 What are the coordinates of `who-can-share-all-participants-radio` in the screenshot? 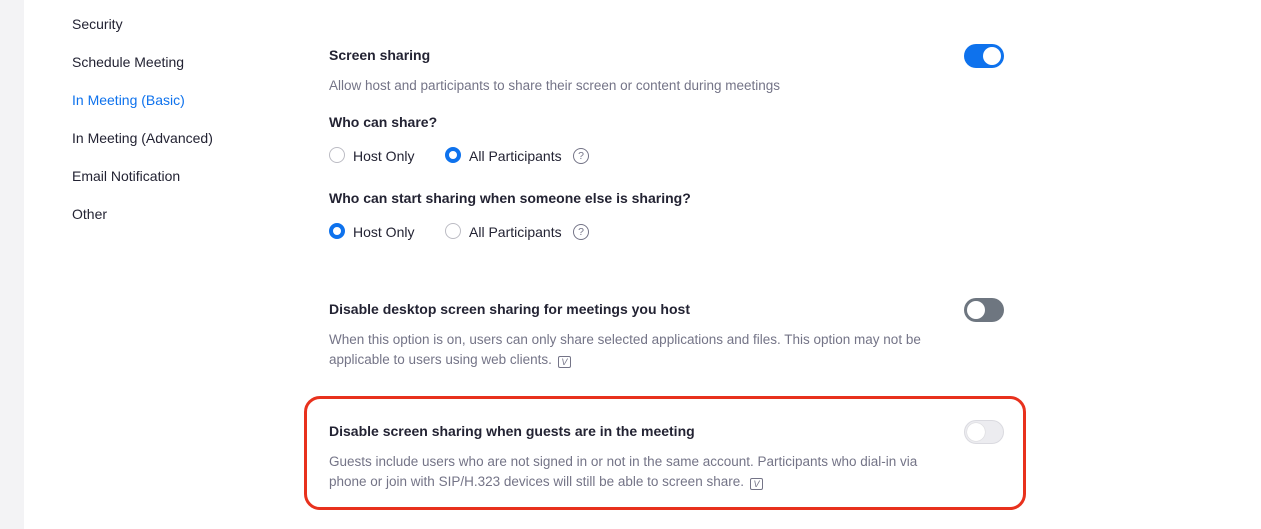 It's located at (453, 155).